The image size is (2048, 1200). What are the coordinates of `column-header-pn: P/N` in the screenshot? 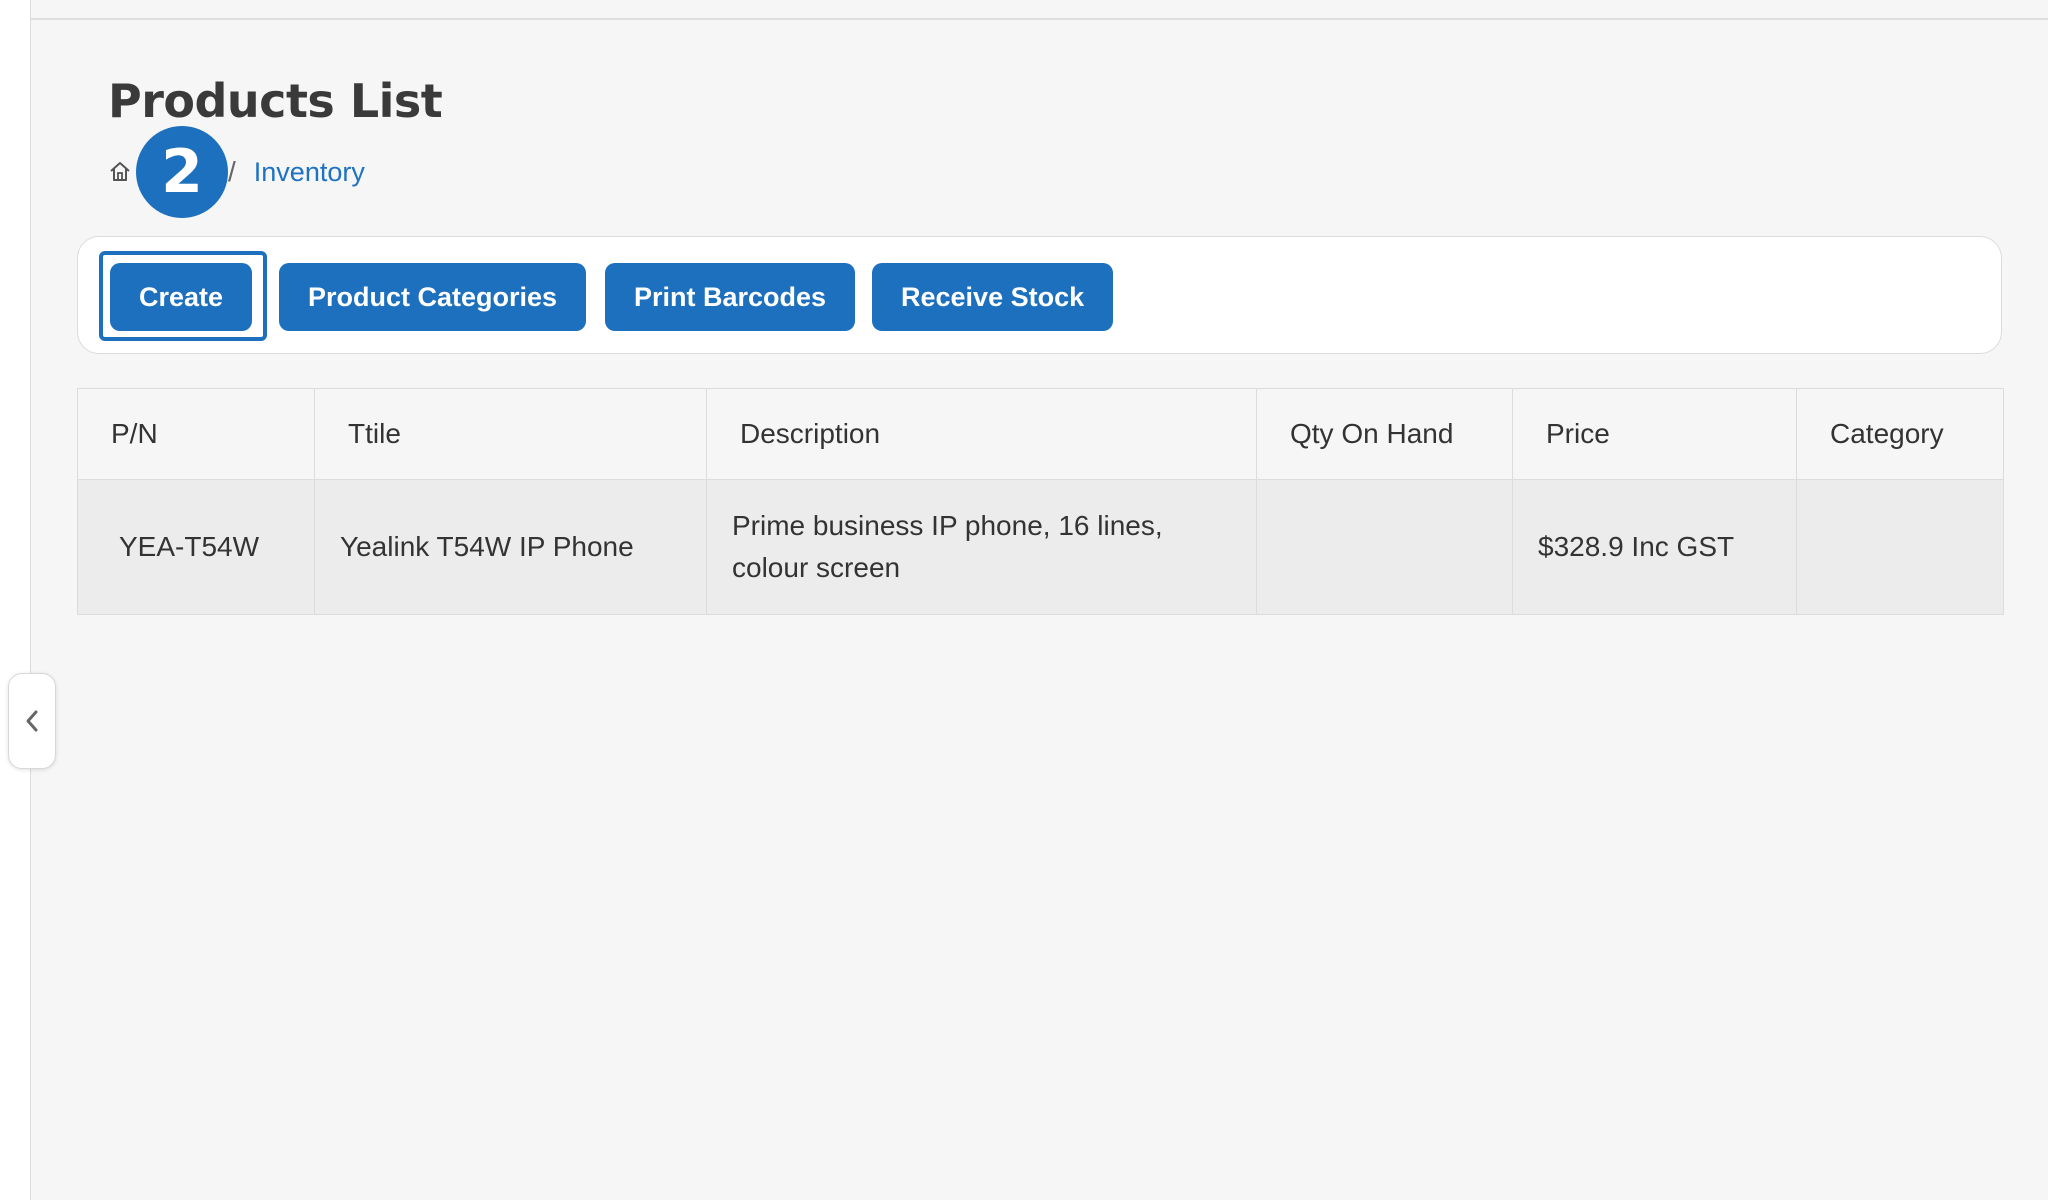 It's located at (196, 434).